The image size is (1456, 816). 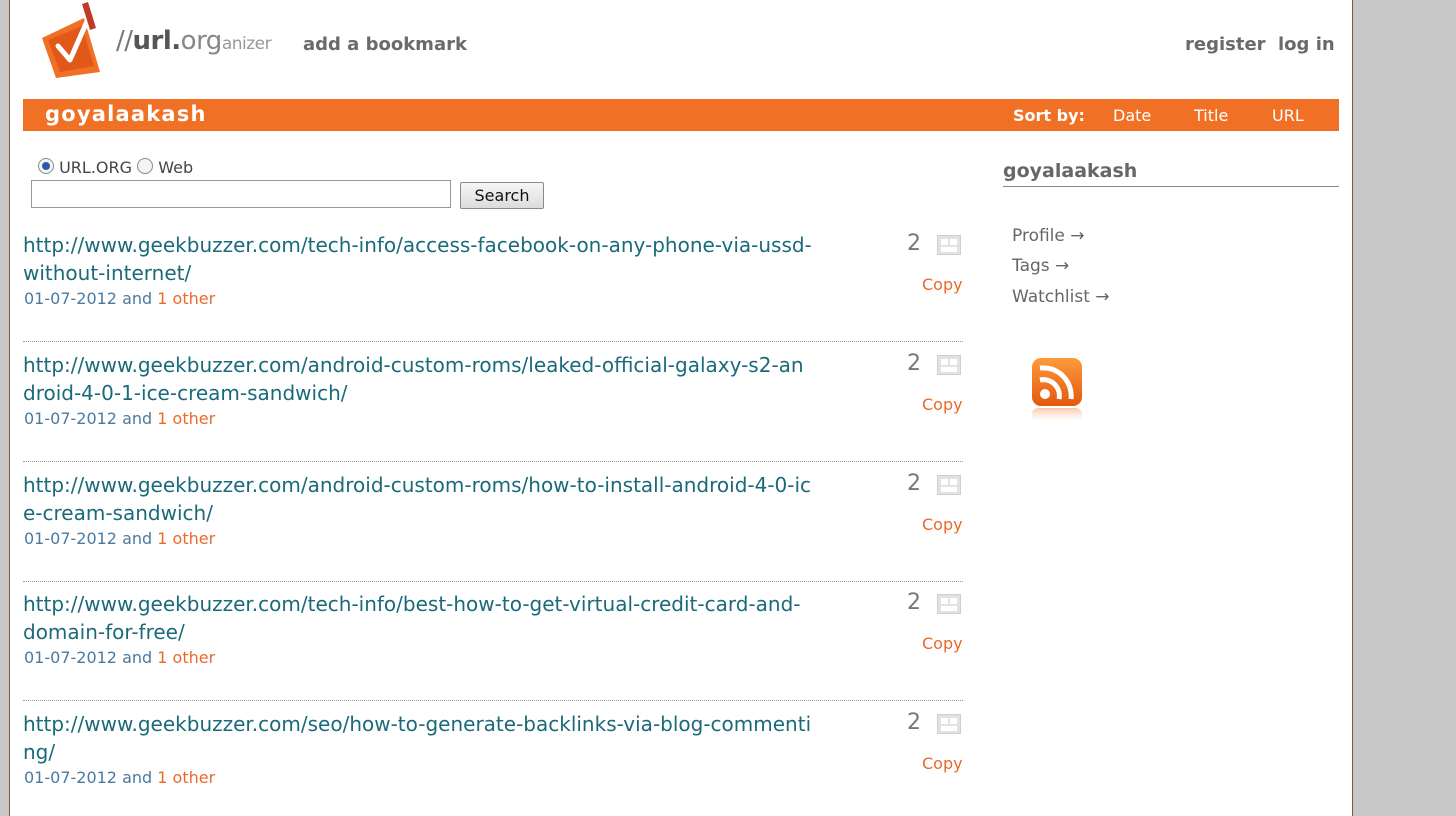 I want to click on sidebar-profile-link: Profile →, so click(x=1048, y=236).